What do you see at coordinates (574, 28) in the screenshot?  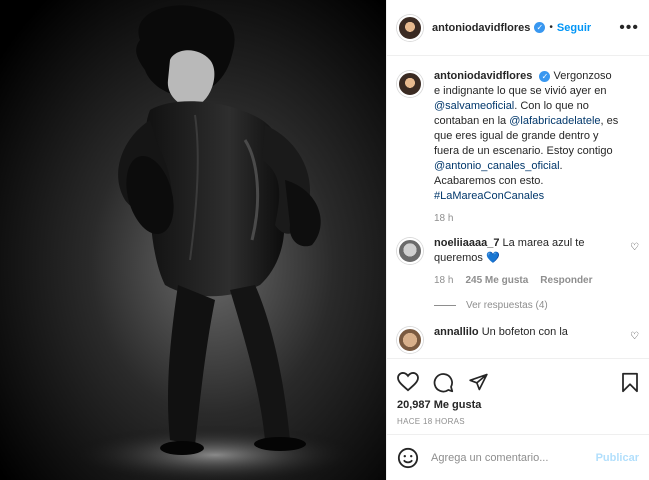 I see `follow-button: Seguir` at bounding box center [574, 28].